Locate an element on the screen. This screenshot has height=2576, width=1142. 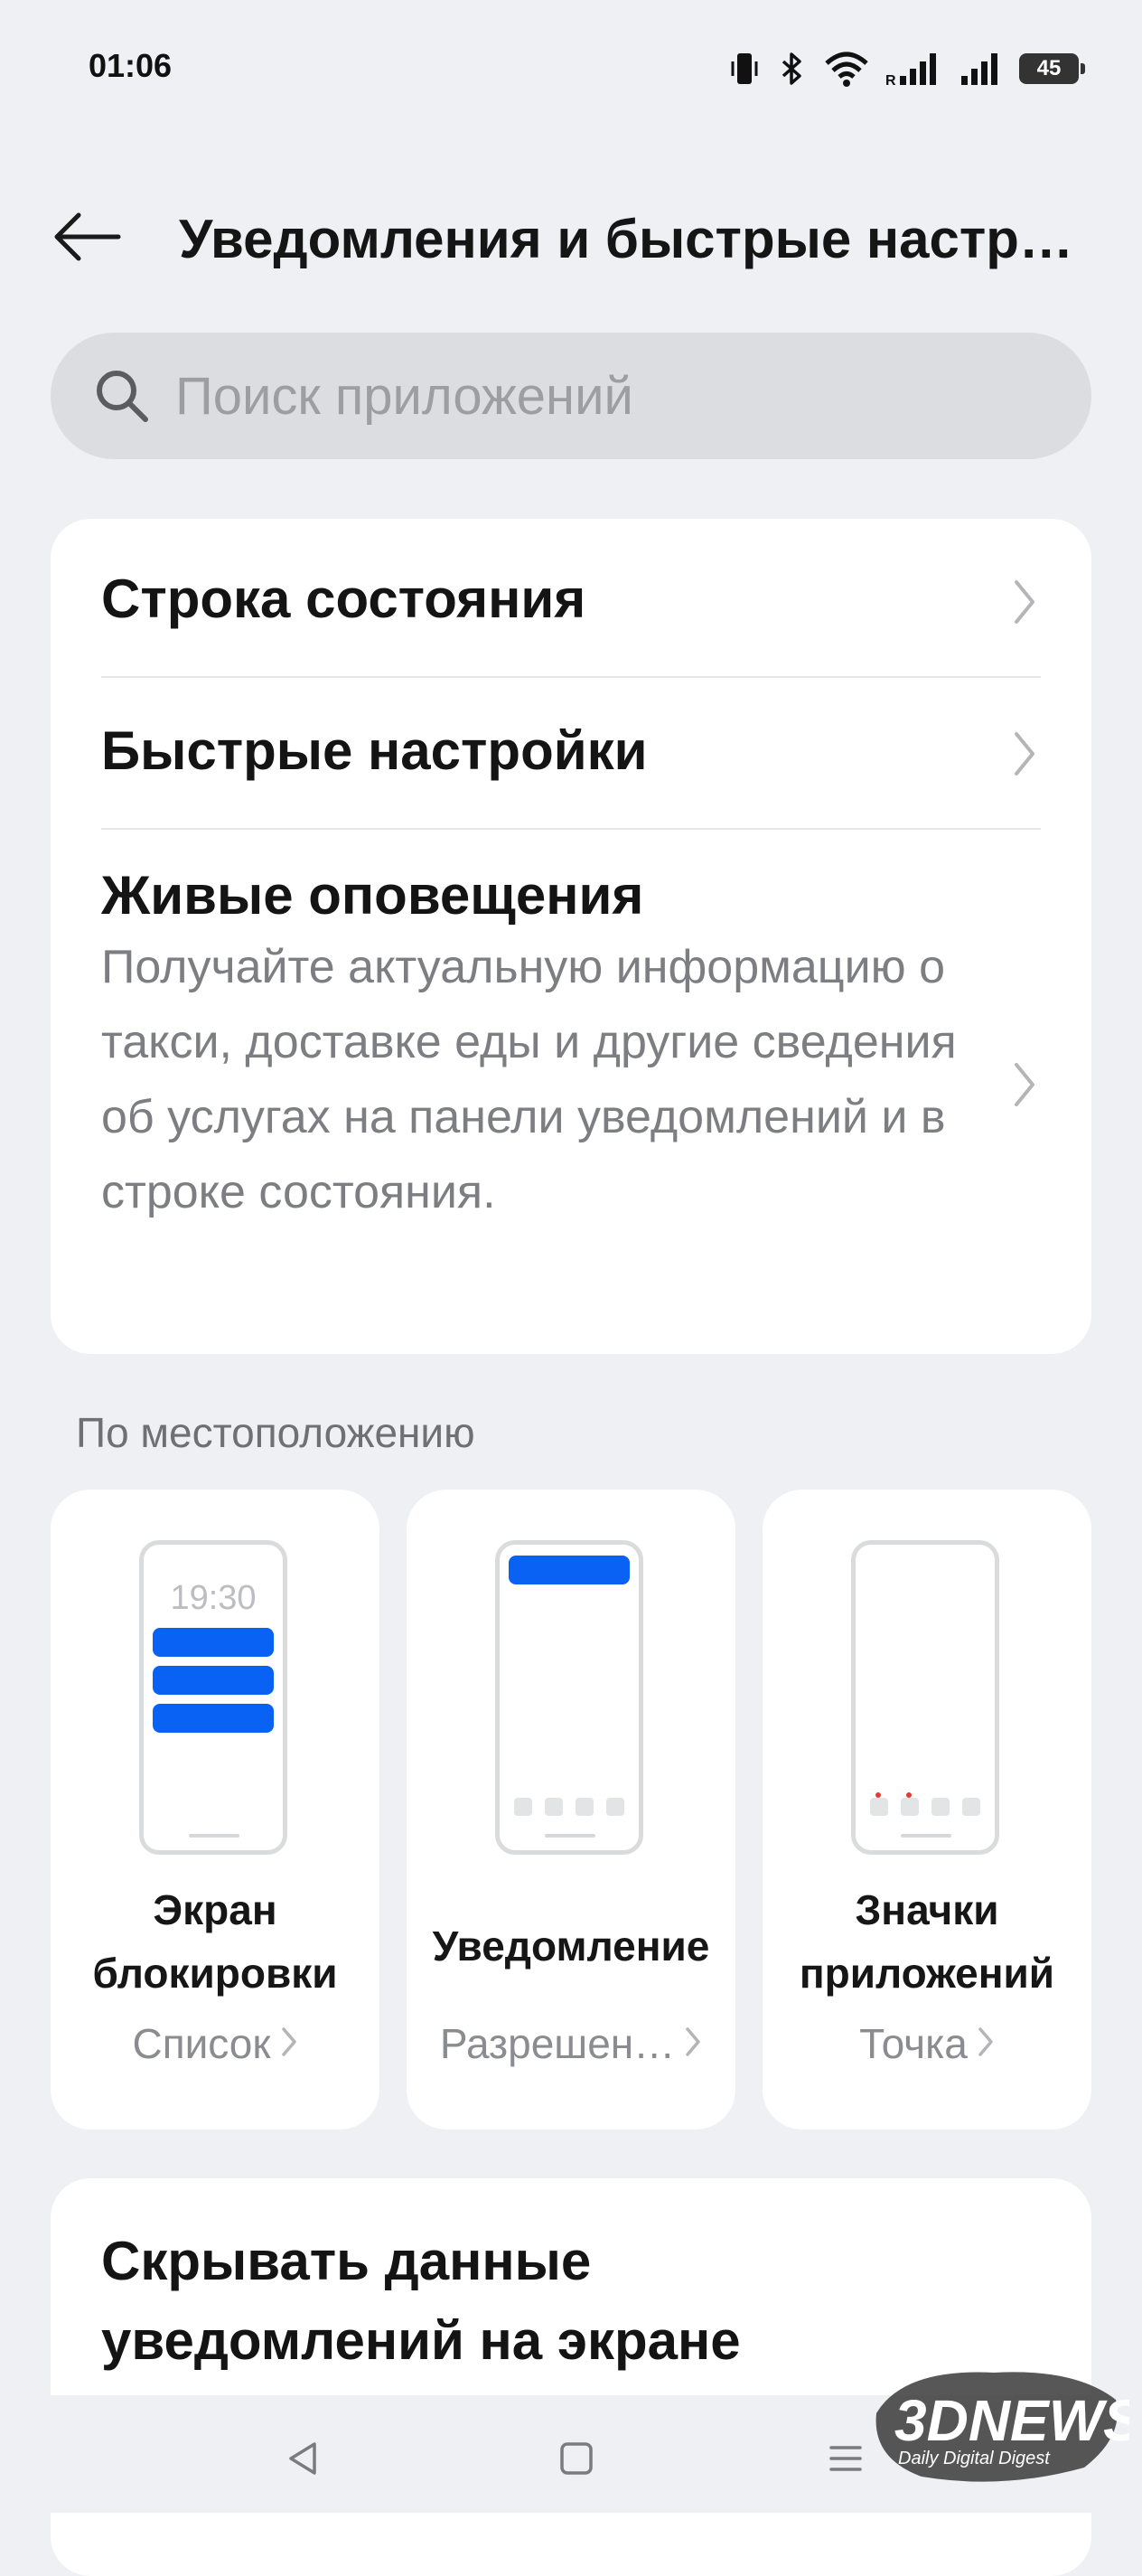
card-label: Экран блокировки is located at coordinates (215, 1942).